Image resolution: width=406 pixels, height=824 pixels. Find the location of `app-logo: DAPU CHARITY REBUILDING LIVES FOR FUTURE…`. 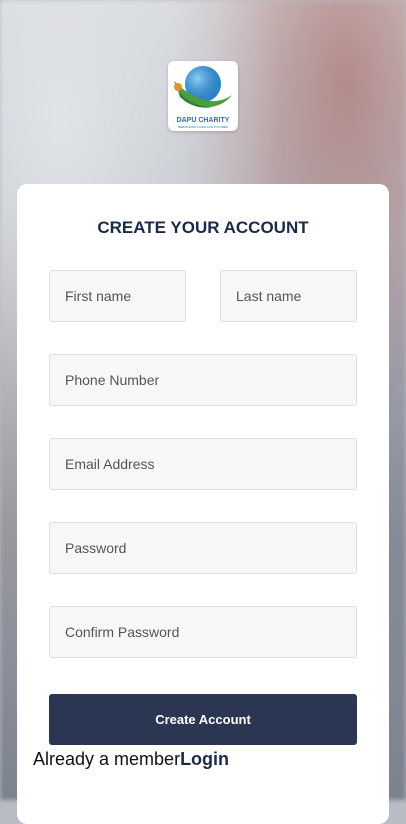

app-logo: DAPU CHARITY REBUILDING LIVES FOR FUTURE… is located at coordinates (203, 96).